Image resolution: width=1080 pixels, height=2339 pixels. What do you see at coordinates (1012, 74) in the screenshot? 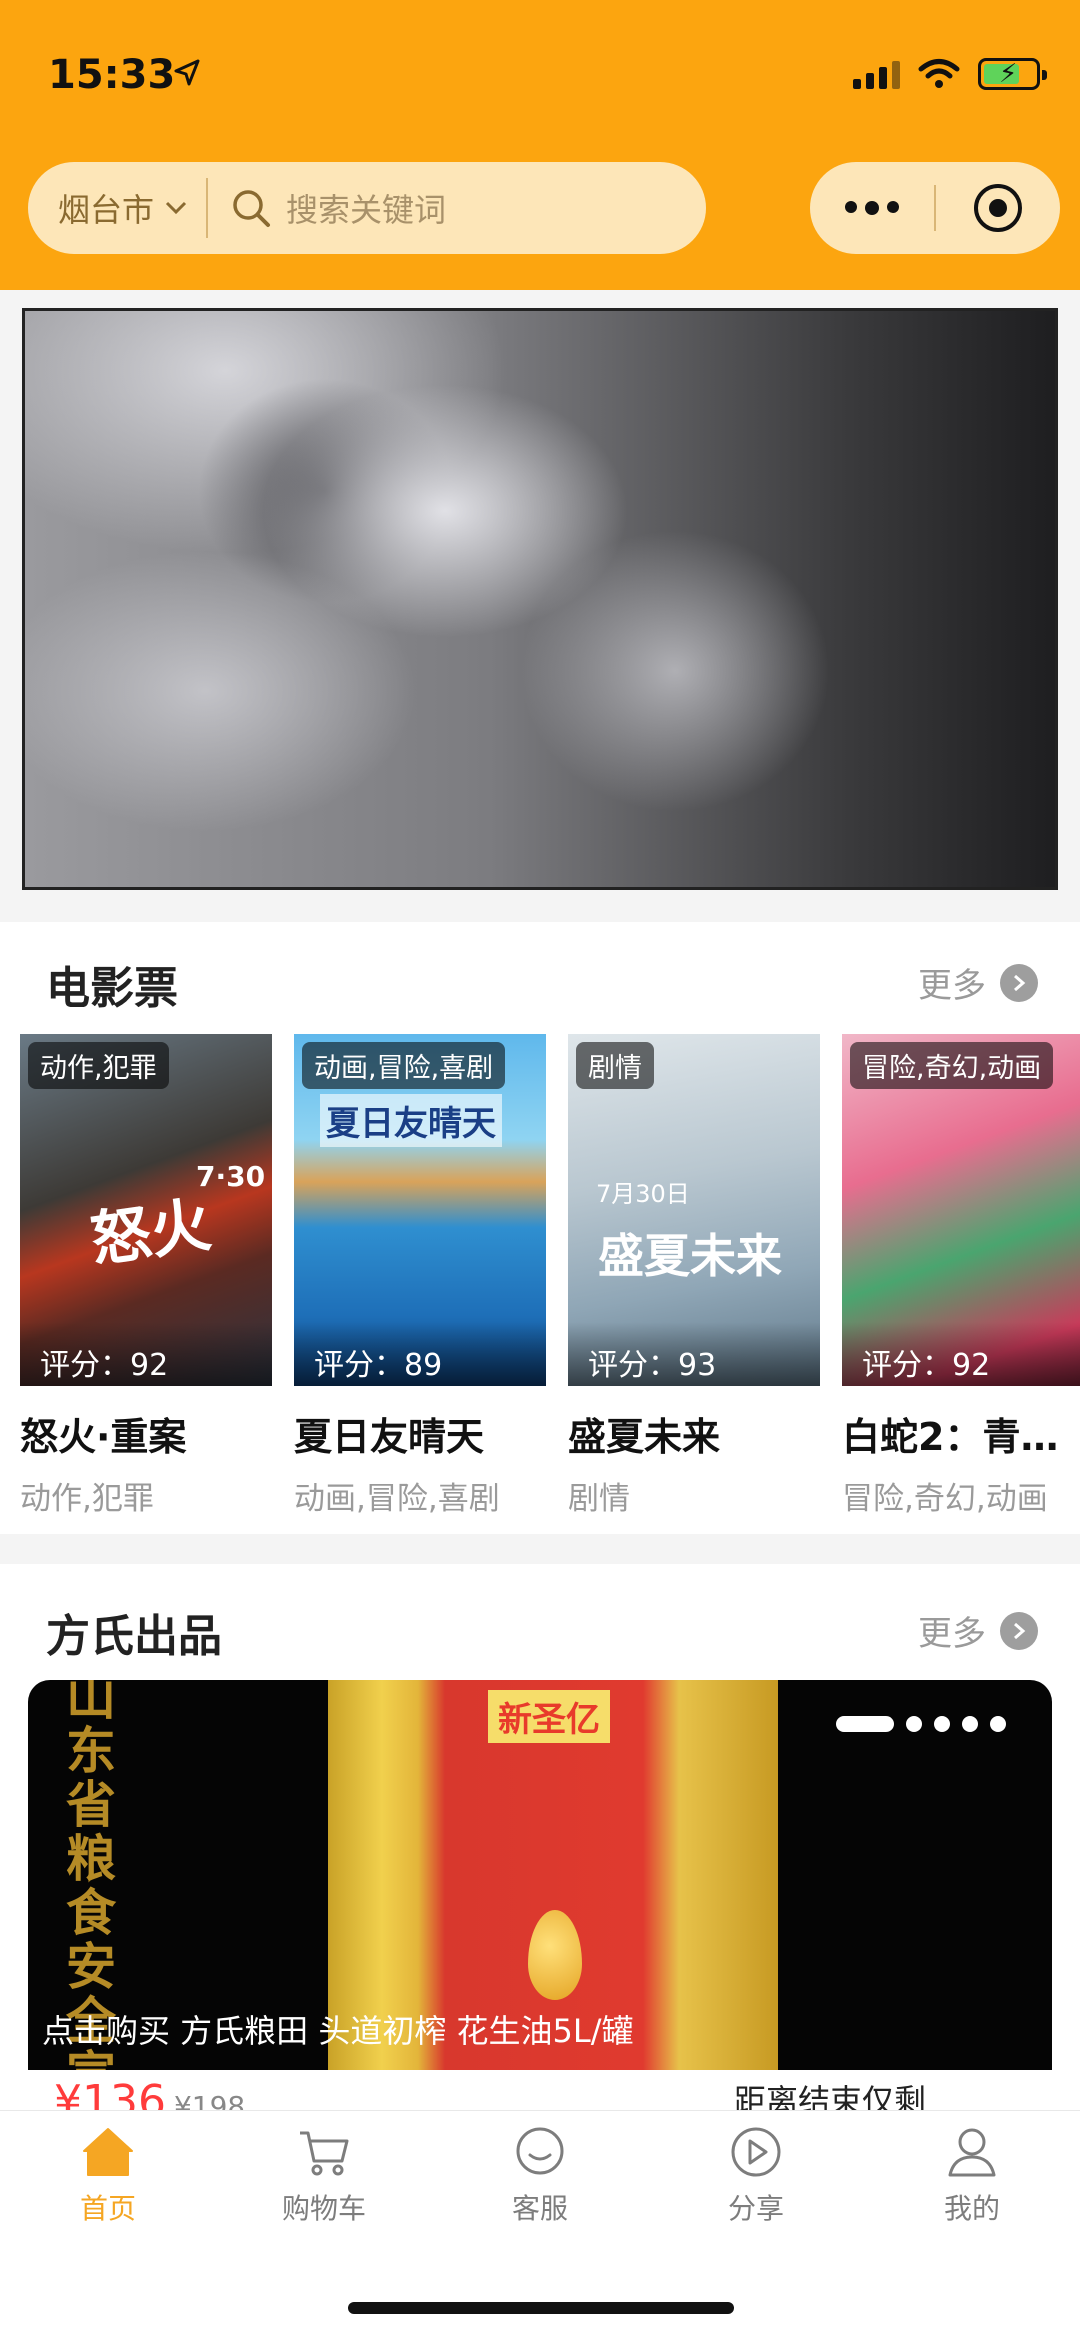
I see `battery-icon: ⚡` at bounding box center [1012, 74].